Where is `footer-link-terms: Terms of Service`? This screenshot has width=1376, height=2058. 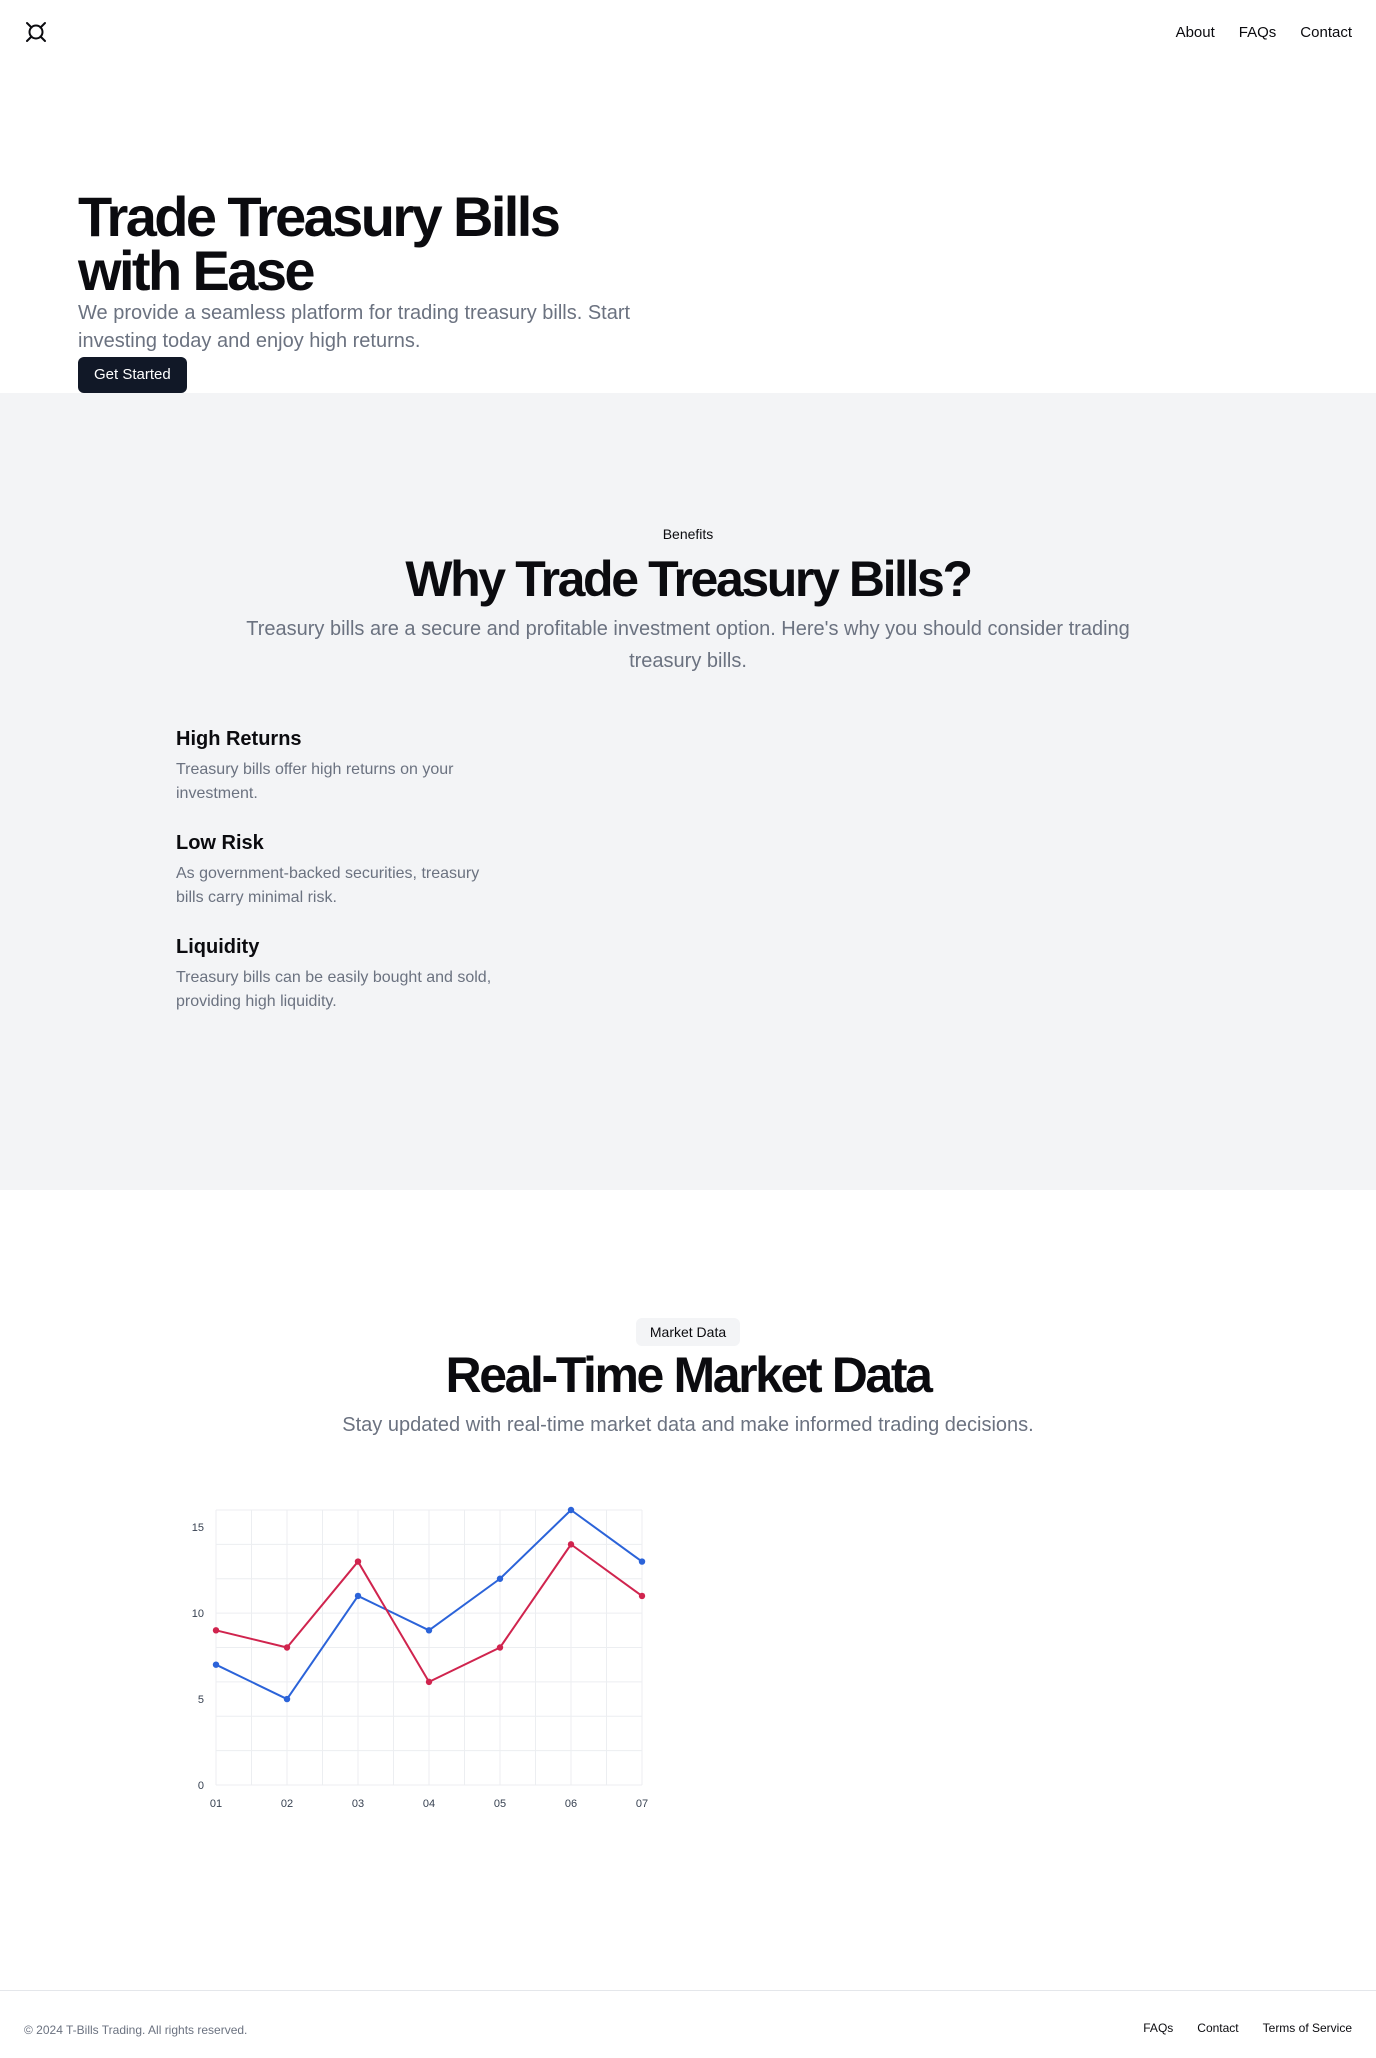 footer-link-terms: Terms of Service is located at coordinates (1307, 2028).